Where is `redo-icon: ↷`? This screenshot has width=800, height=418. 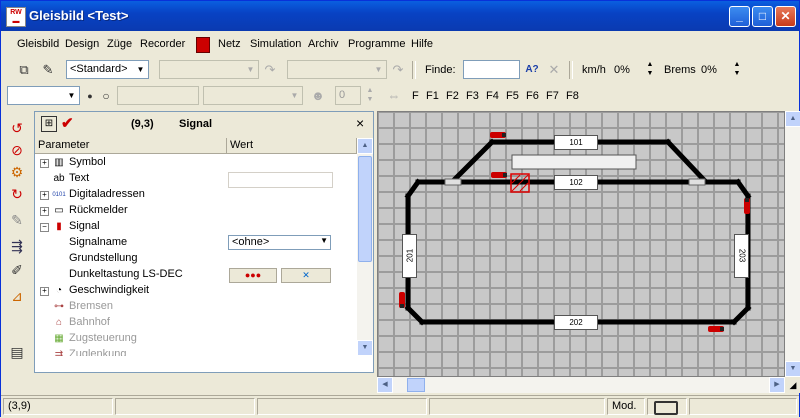
redo-icon: ↷ is located at coordinates (270, 70).